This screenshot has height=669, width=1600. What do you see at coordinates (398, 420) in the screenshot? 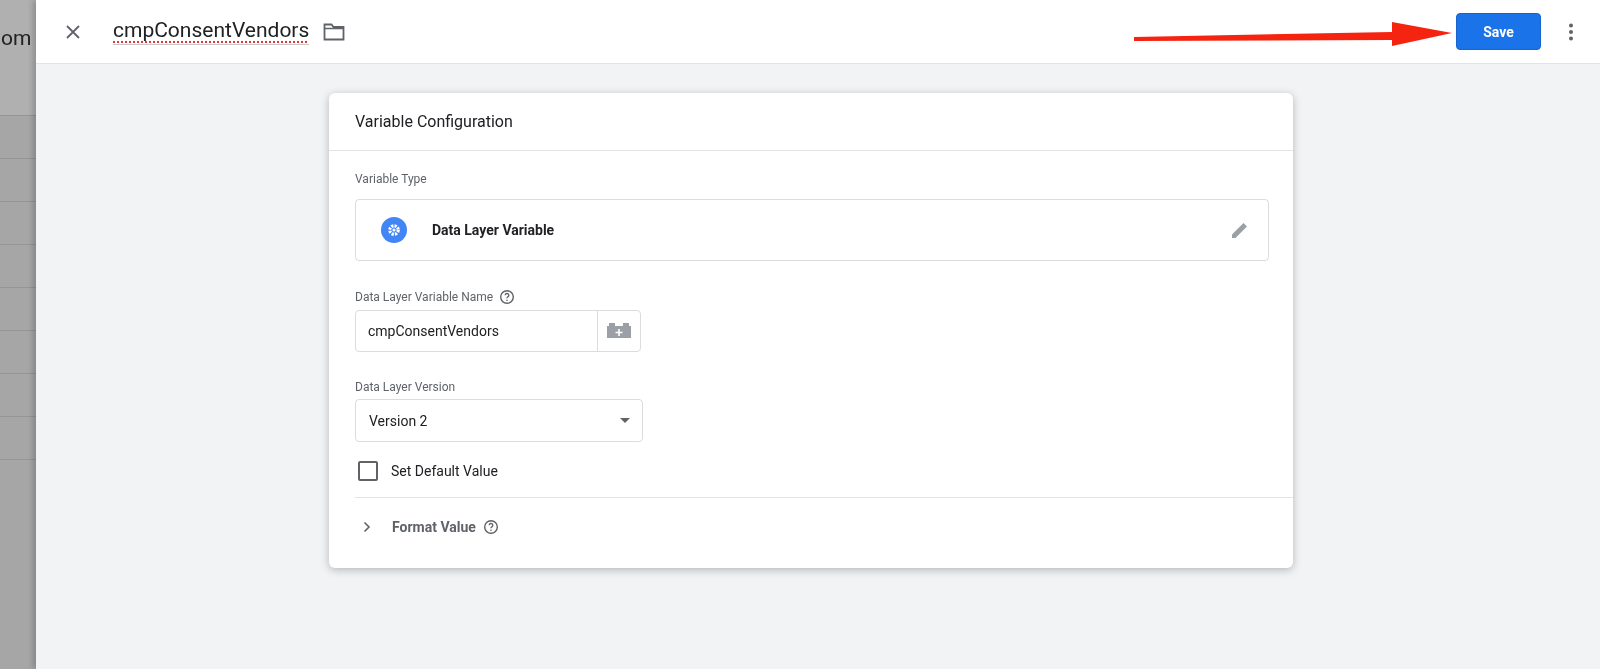
I see `dropdown-value: Version 2` at bounding box center [398, 420].